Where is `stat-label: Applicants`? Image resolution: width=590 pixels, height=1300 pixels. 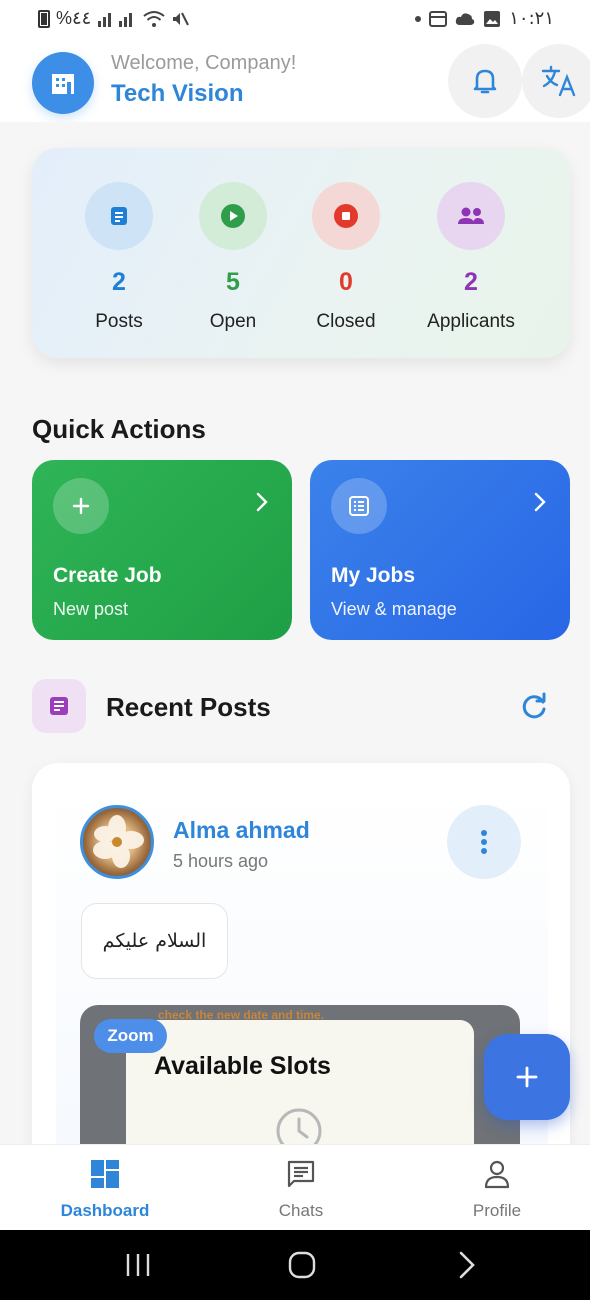
stat-label: Applicants is located at coordinates (471, 321).